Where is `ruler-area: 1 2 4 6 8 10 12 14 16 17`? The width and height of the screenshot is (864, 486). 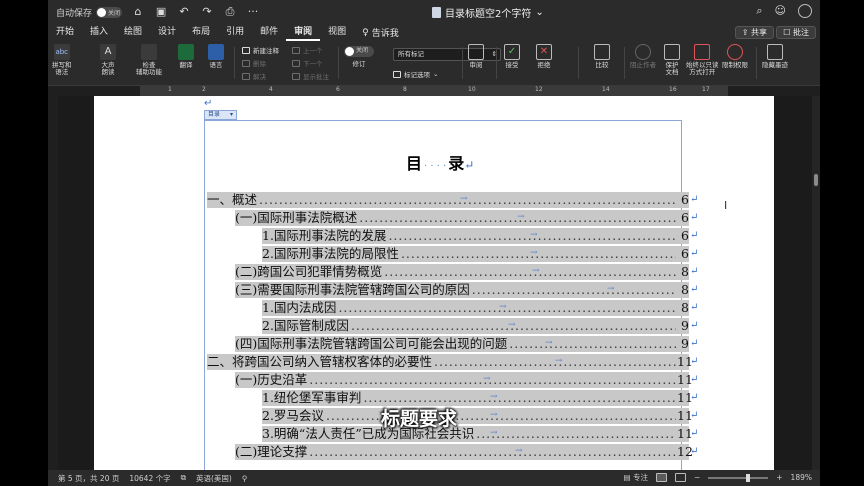 ruler-area: 1 2 4 6 8 10 12 14 16 17 is located at coordinates (434, 91).